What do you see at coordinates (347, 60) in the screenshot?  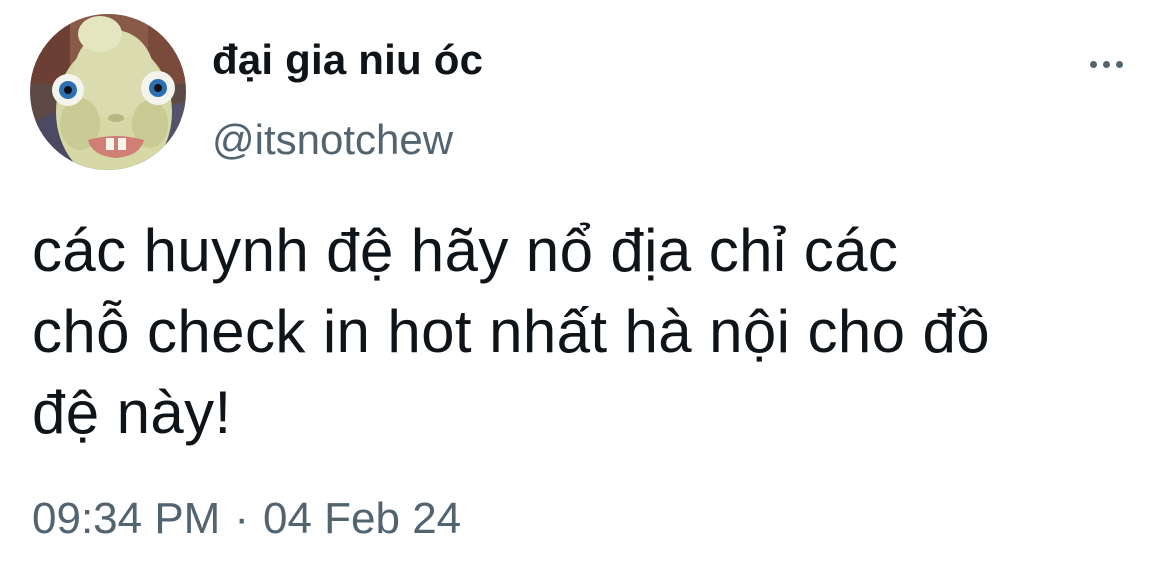 I see `author-display-name: đại gia niu óc` at bounding box center [347, 60].